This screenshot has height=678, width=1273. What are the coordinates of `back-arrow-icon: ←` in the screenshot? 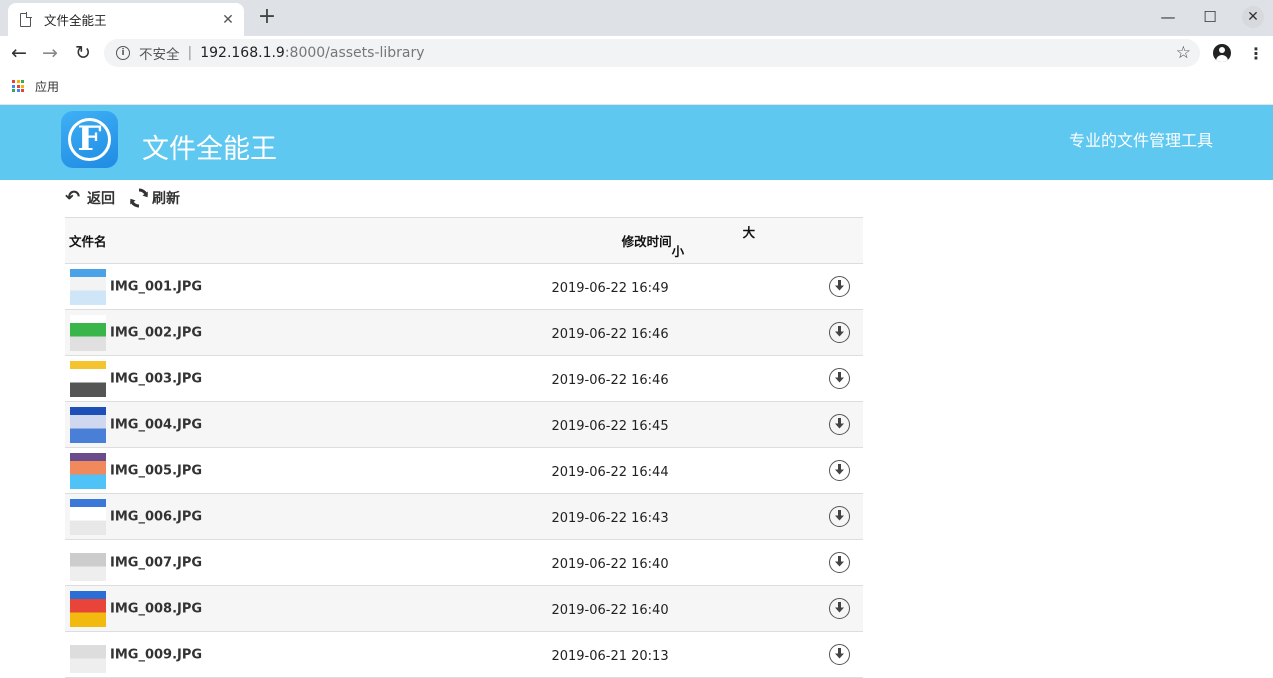 It's located at (19, 53).